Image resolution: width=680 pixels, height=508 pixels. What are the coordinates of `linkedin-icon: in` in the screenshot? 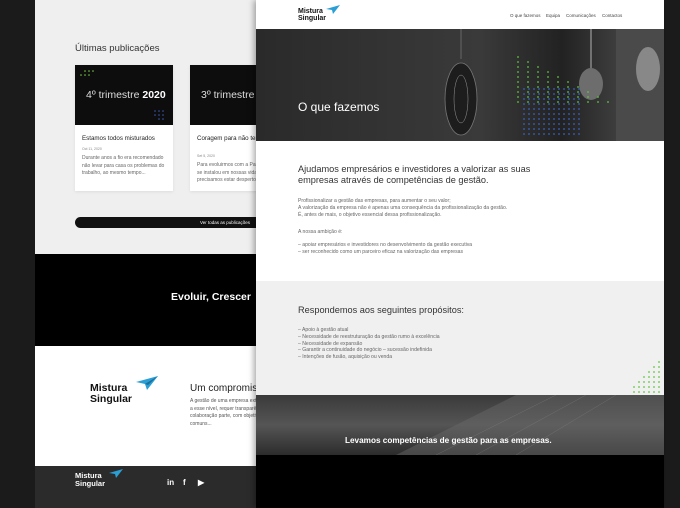 It's located at (170, 482).